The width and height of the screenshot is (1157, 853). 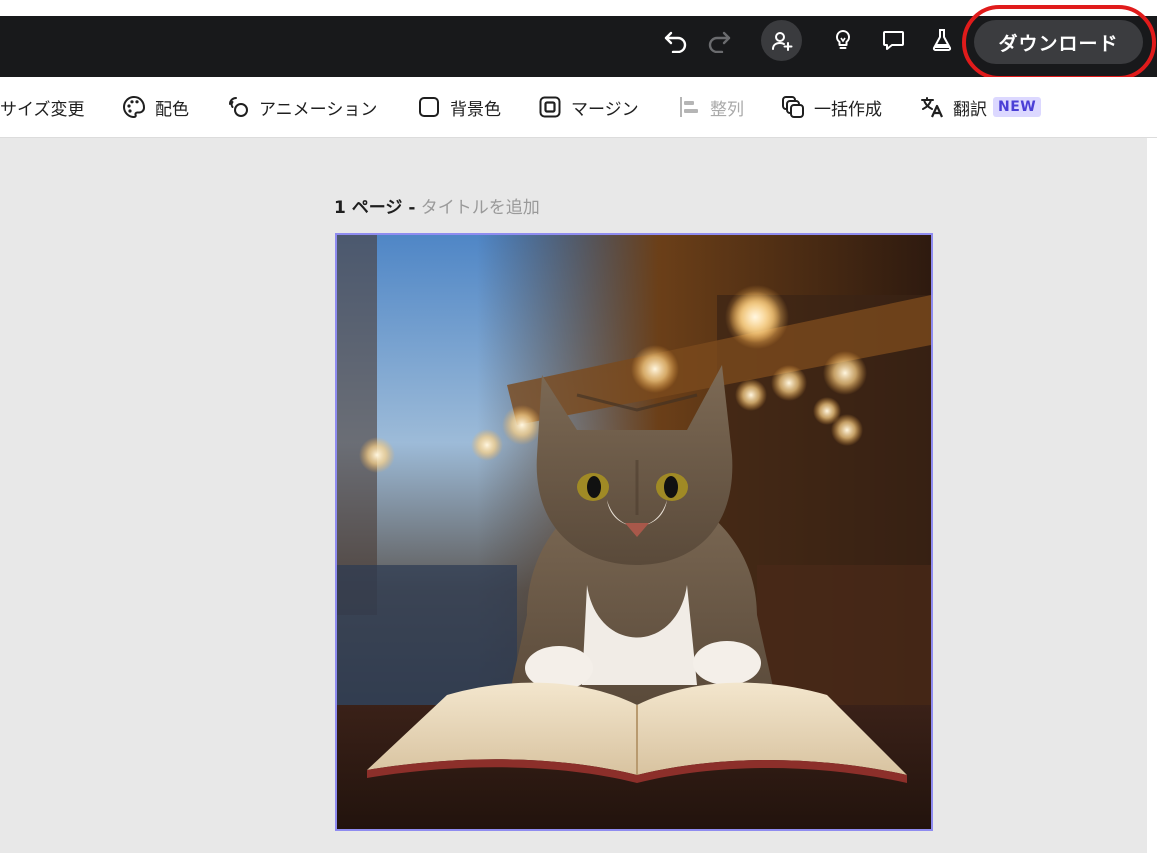 What do you see at coordinates (893, 40) in the screenshot?
I see `comment-icon` at bounding box center [893, 40].